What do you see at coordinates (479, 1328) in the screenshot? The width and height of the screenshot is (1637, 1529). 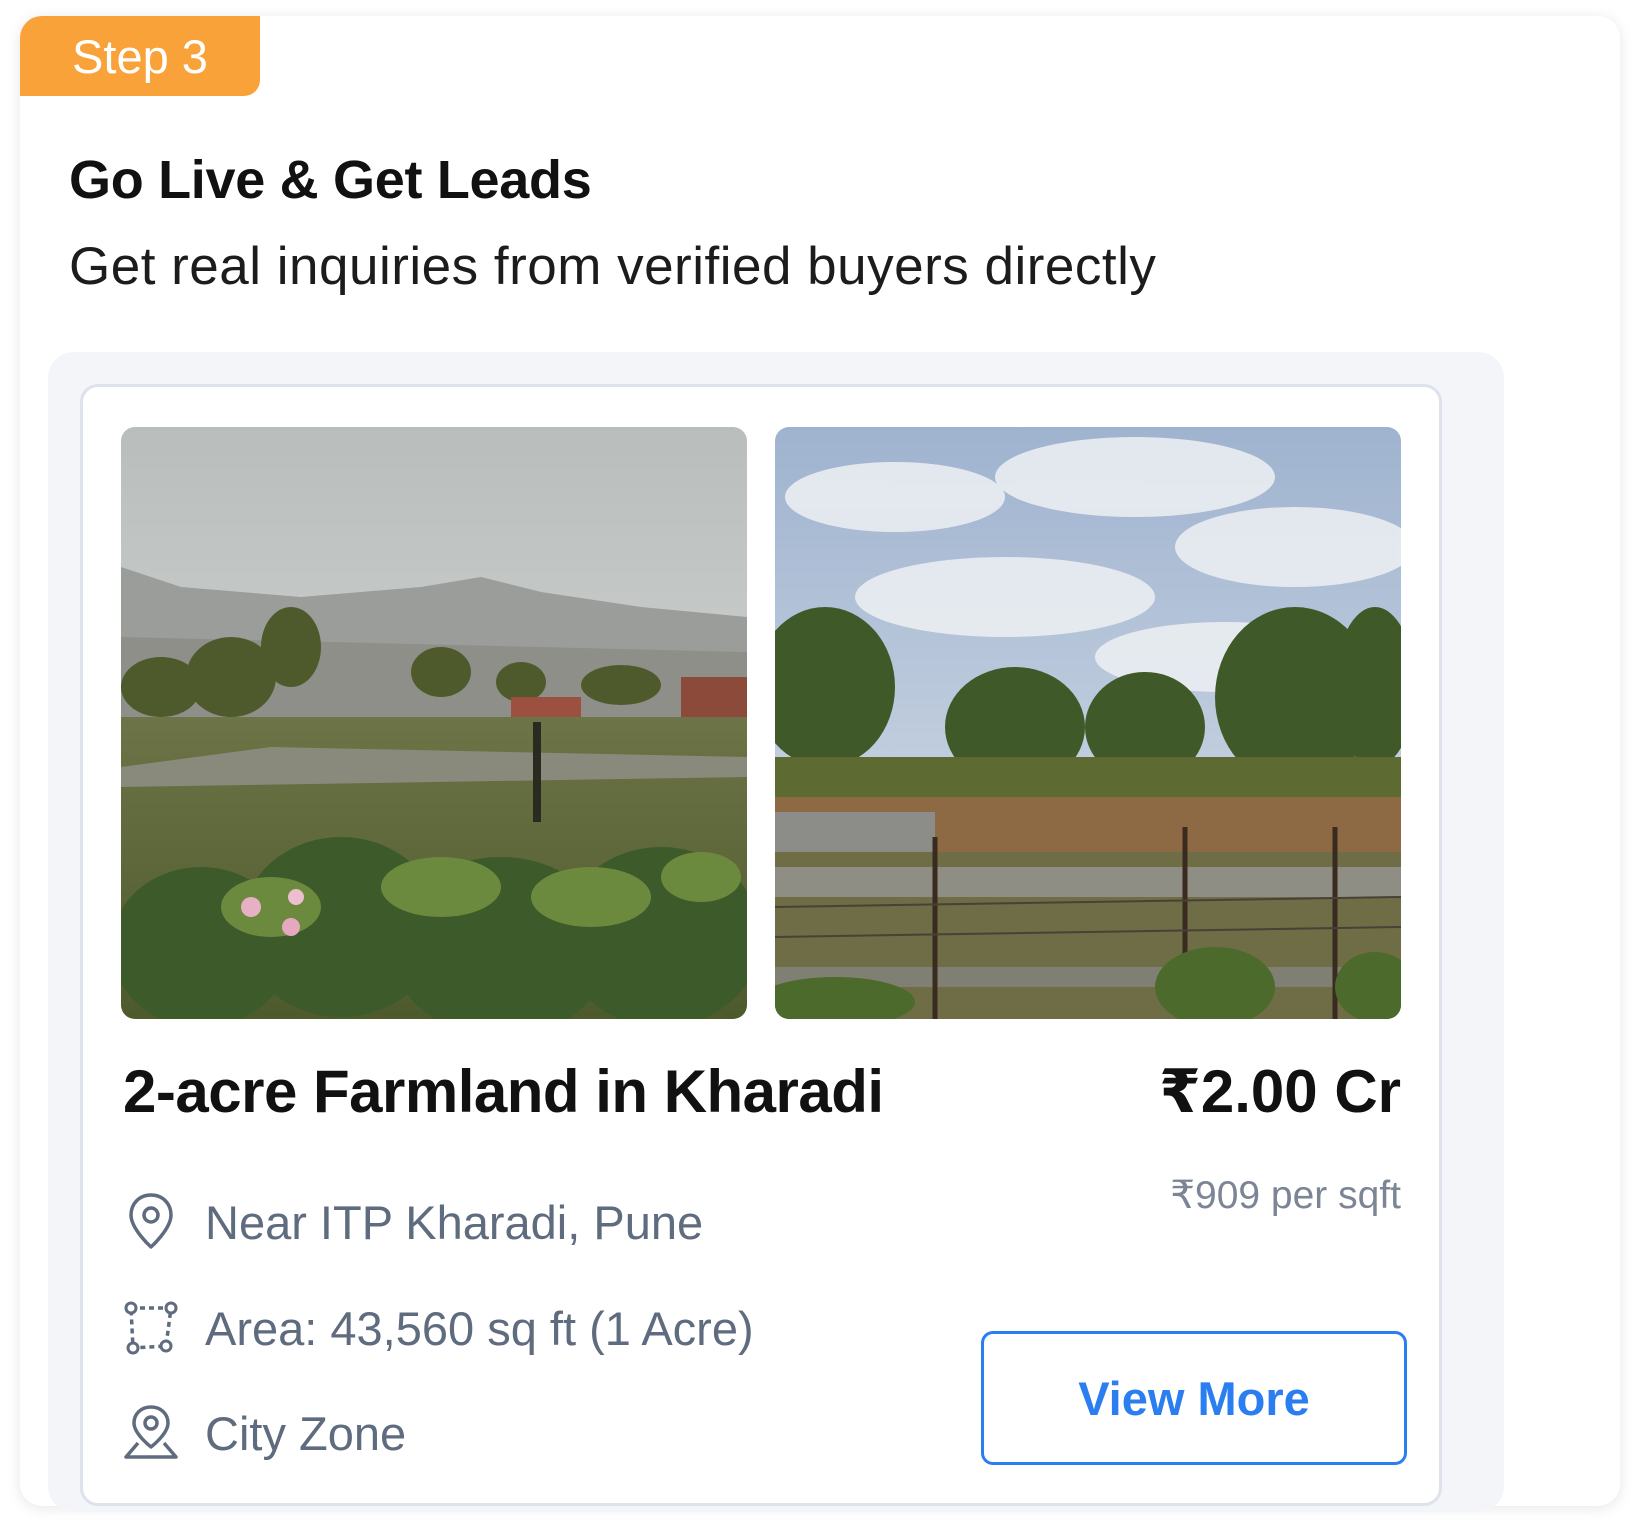 I see `area-text: Area: 43,560 sq ft (1 Acre)` at bounding box center [479, 1328].